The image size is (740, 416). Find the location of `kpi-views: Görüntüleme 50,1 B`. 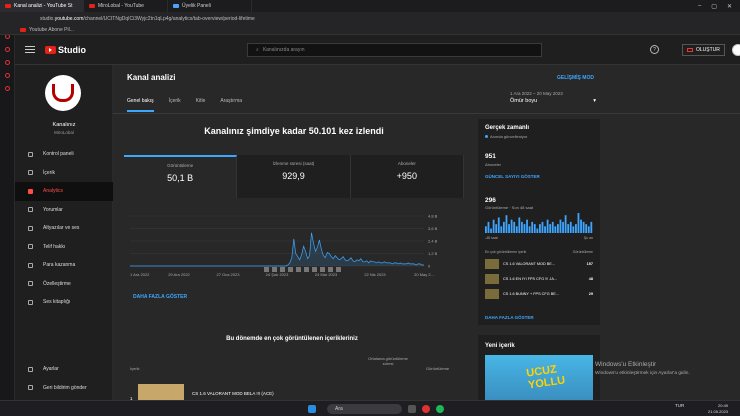

kpi-views: Görüntüleme 50,1 B is located at coordinates (181, 176).